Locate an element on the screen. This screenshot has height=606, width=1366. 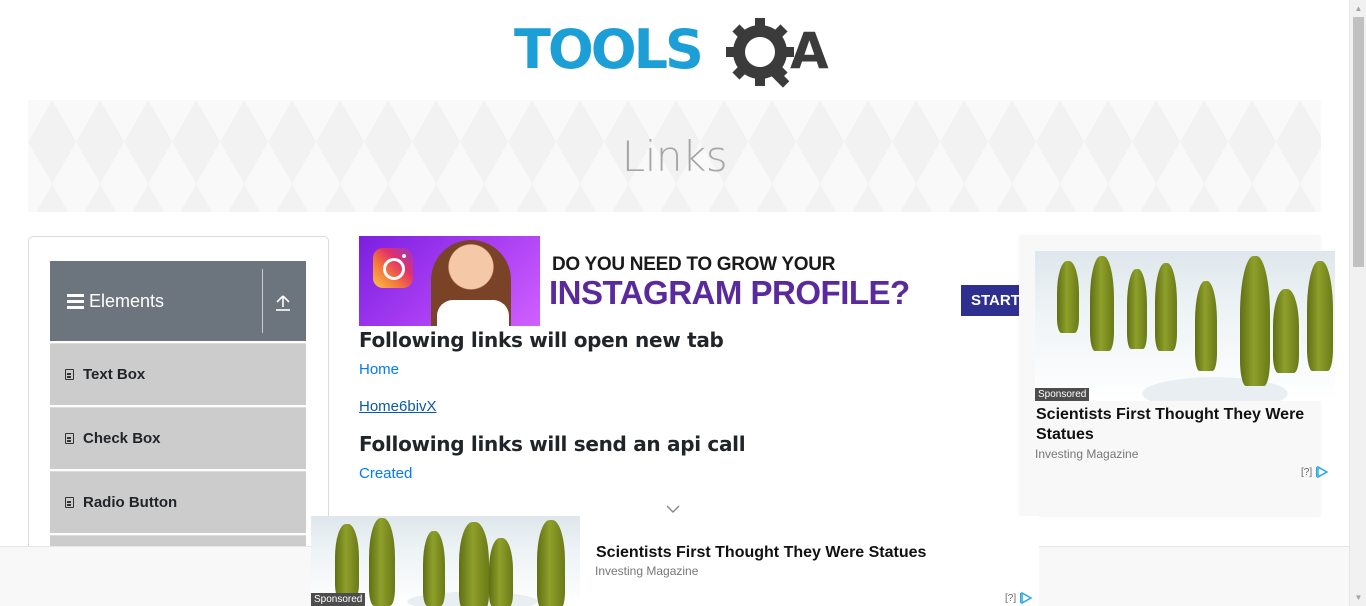
ad-line2: INSTAGRAM PROFILE? is located at coordinates (729, 292).